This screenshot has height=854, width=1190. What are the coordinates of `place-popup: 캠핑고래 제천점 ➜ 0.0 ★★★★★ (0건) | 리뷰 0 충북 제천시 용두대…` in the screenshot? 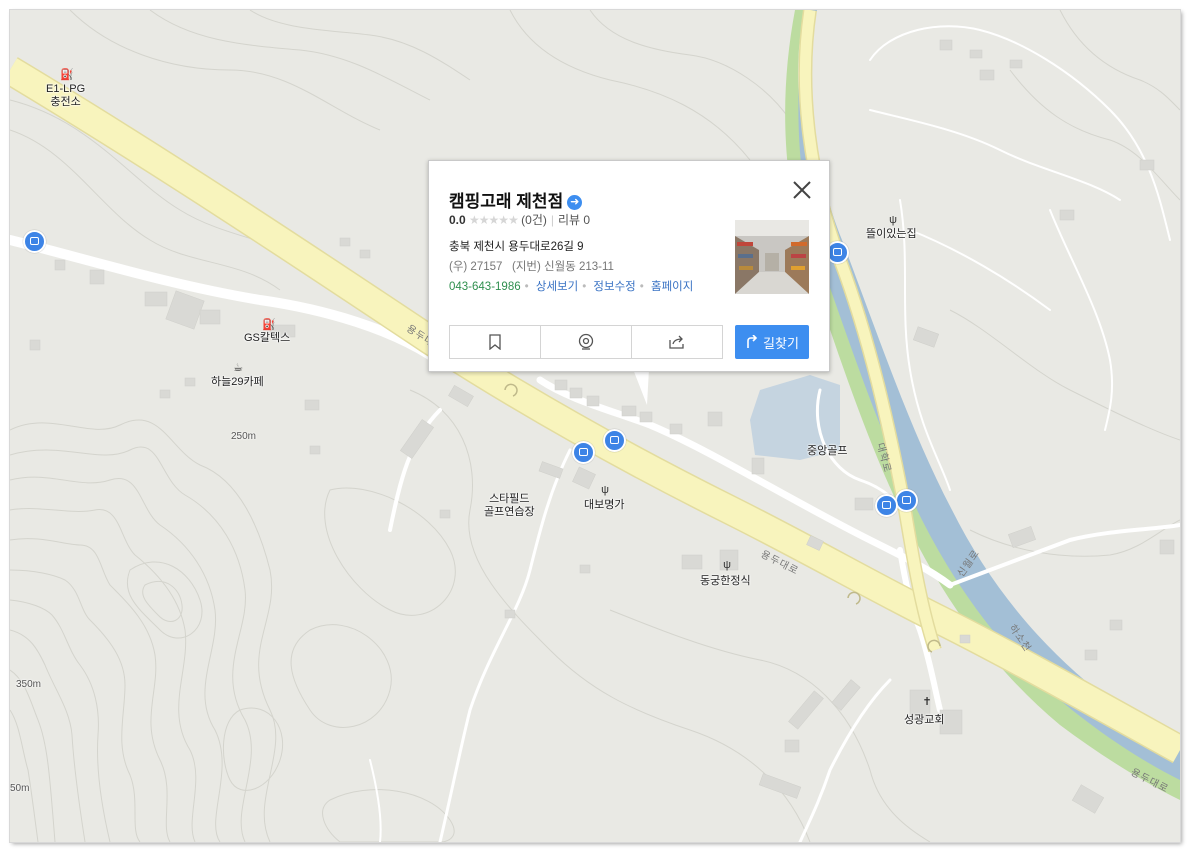 It's located at (629, 266).